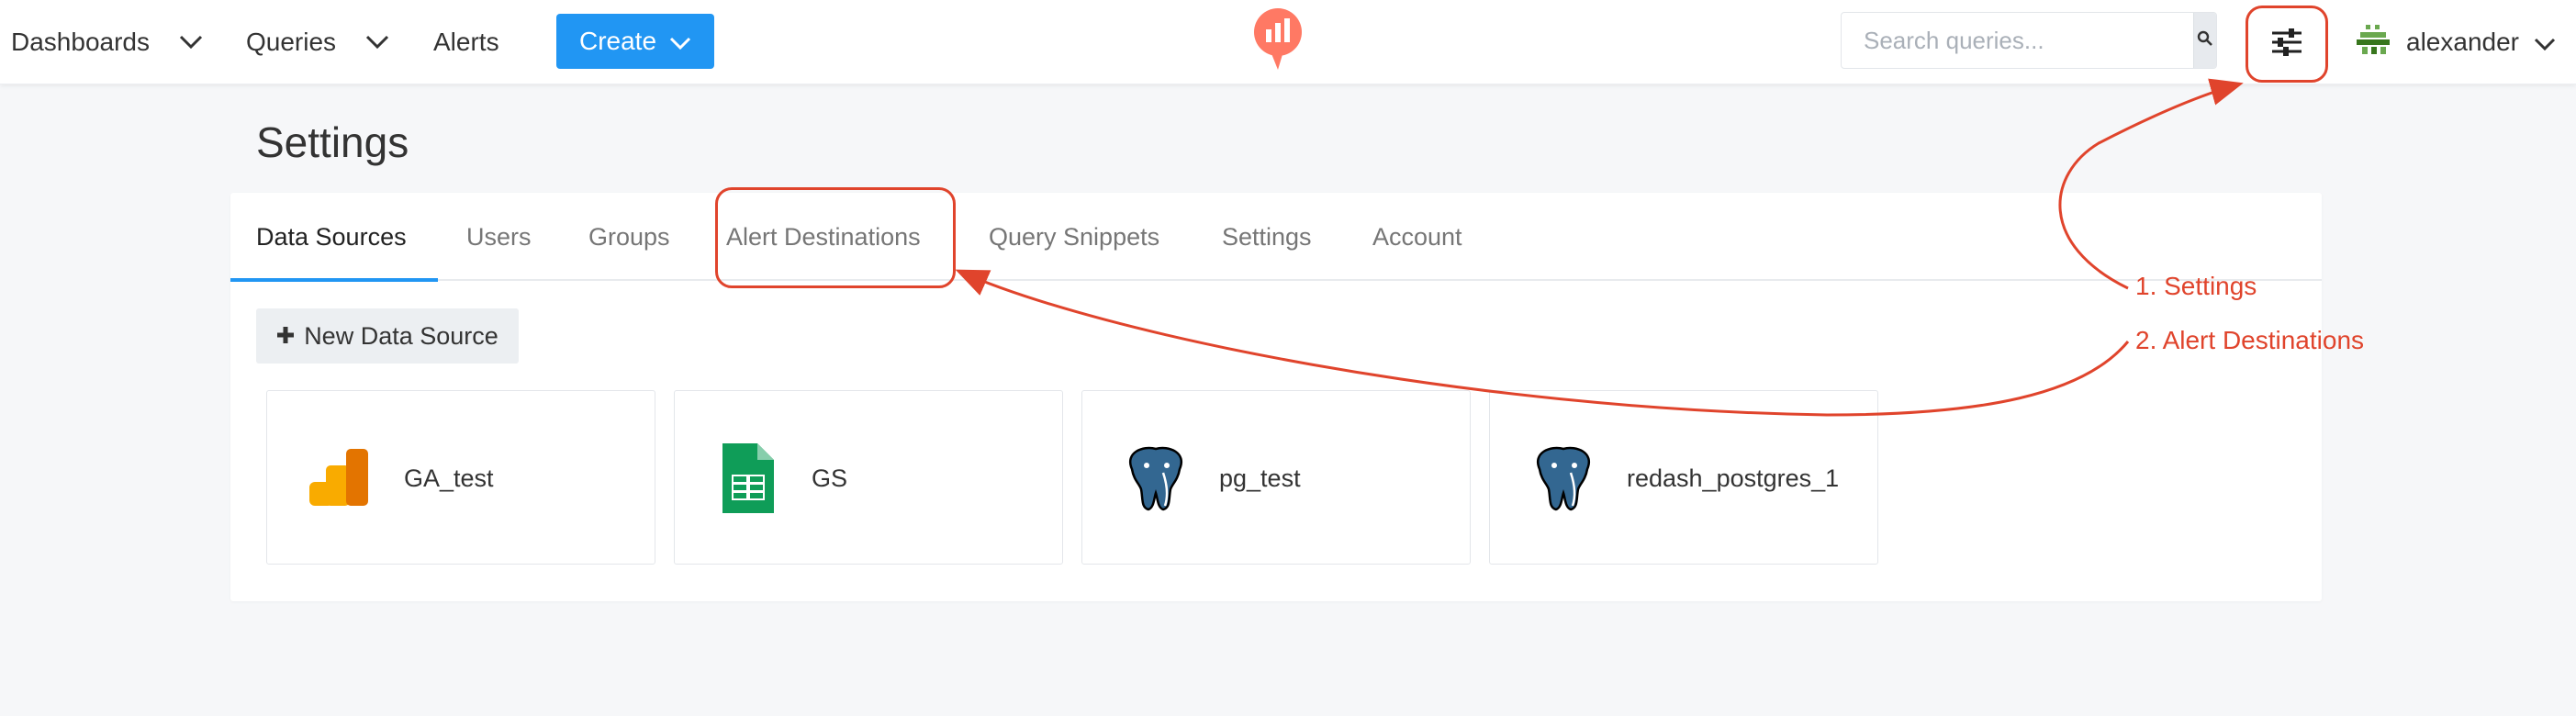 This screenshot has height=716, width=2576. What do you see at coordinates (2196, 286) in the screenshot?
I see `annotation-step-1: 1. Settings` at bounding box center [2196, 286].